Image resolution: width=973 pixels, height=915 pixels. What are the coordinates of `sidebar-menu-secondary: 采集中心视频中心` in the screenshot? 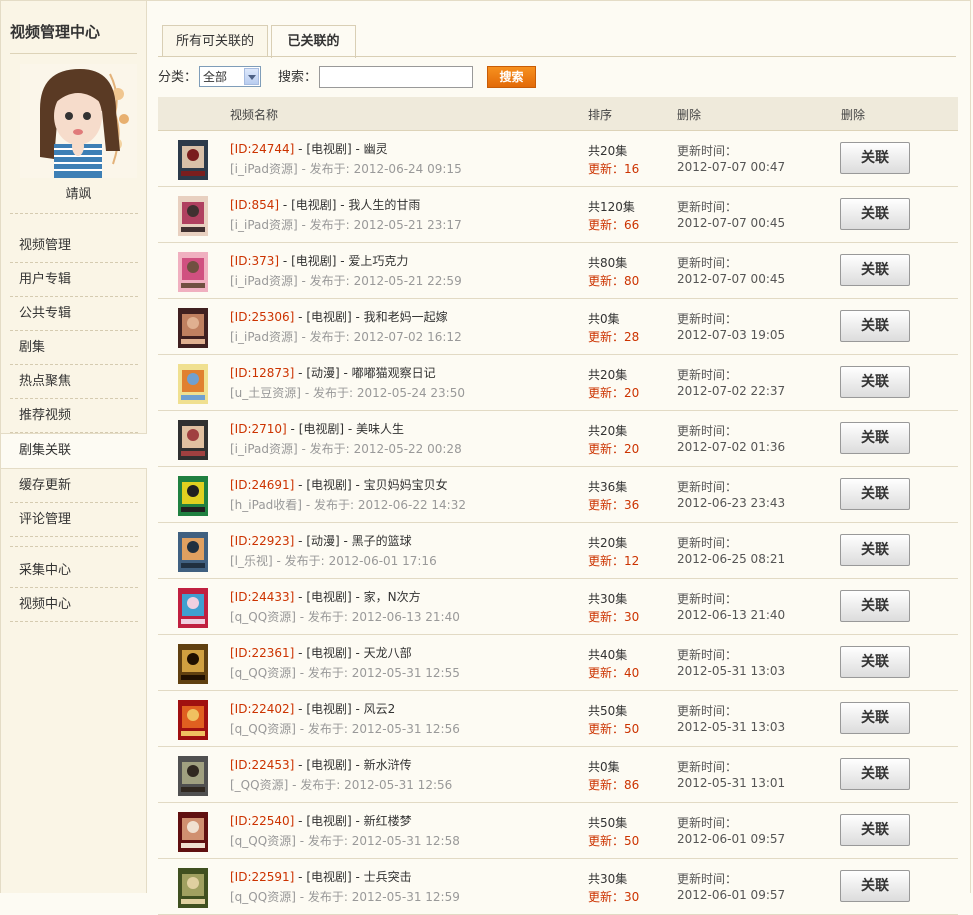 It's located at (73, 588).